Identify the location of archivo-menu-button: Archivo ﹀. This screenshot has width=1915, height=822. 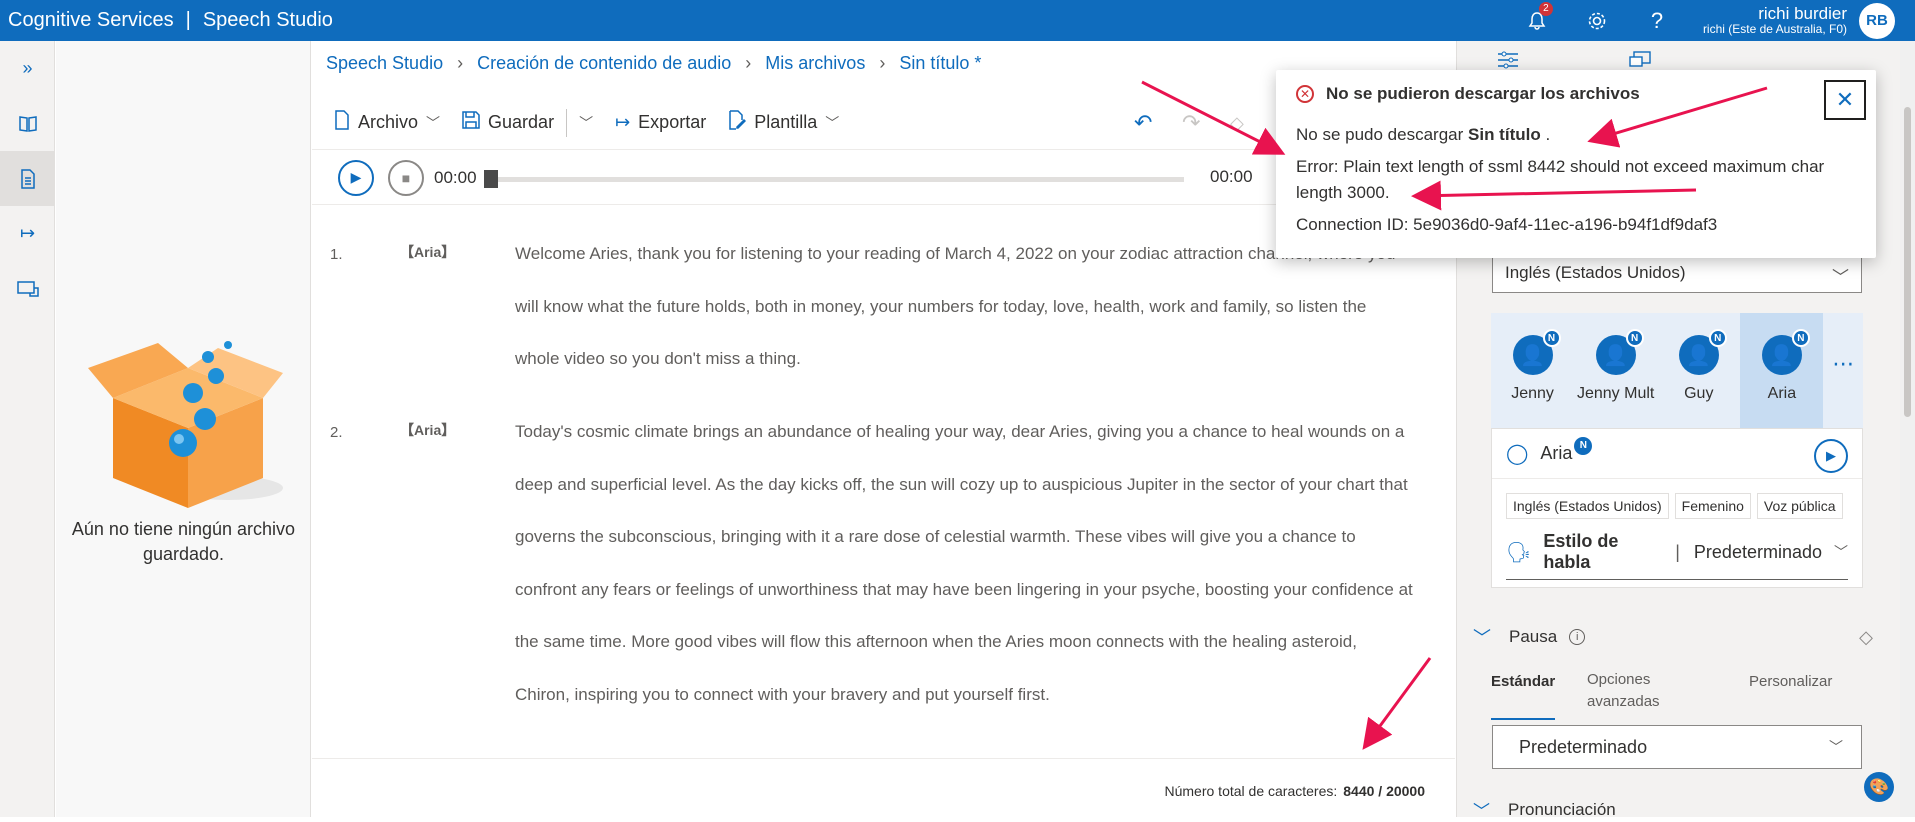
(387, 122).